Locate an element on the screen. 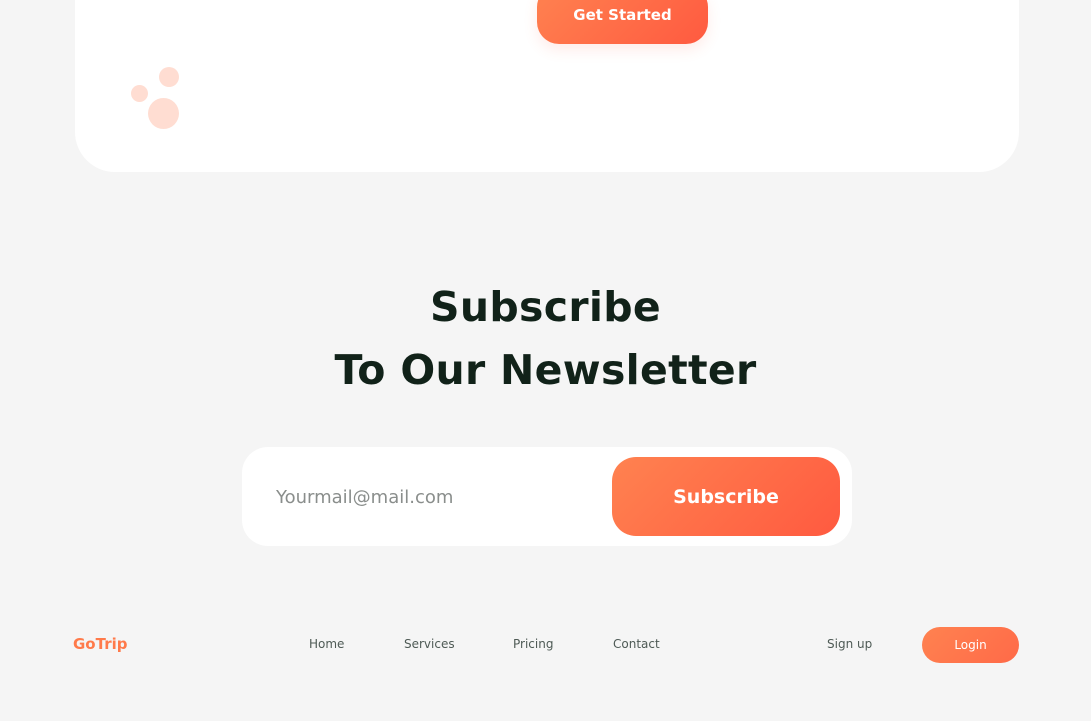 Image resolution: width=1091 pixels, height=721 pixels. get-started-button: Get Started is located at coordinates (622, 22).